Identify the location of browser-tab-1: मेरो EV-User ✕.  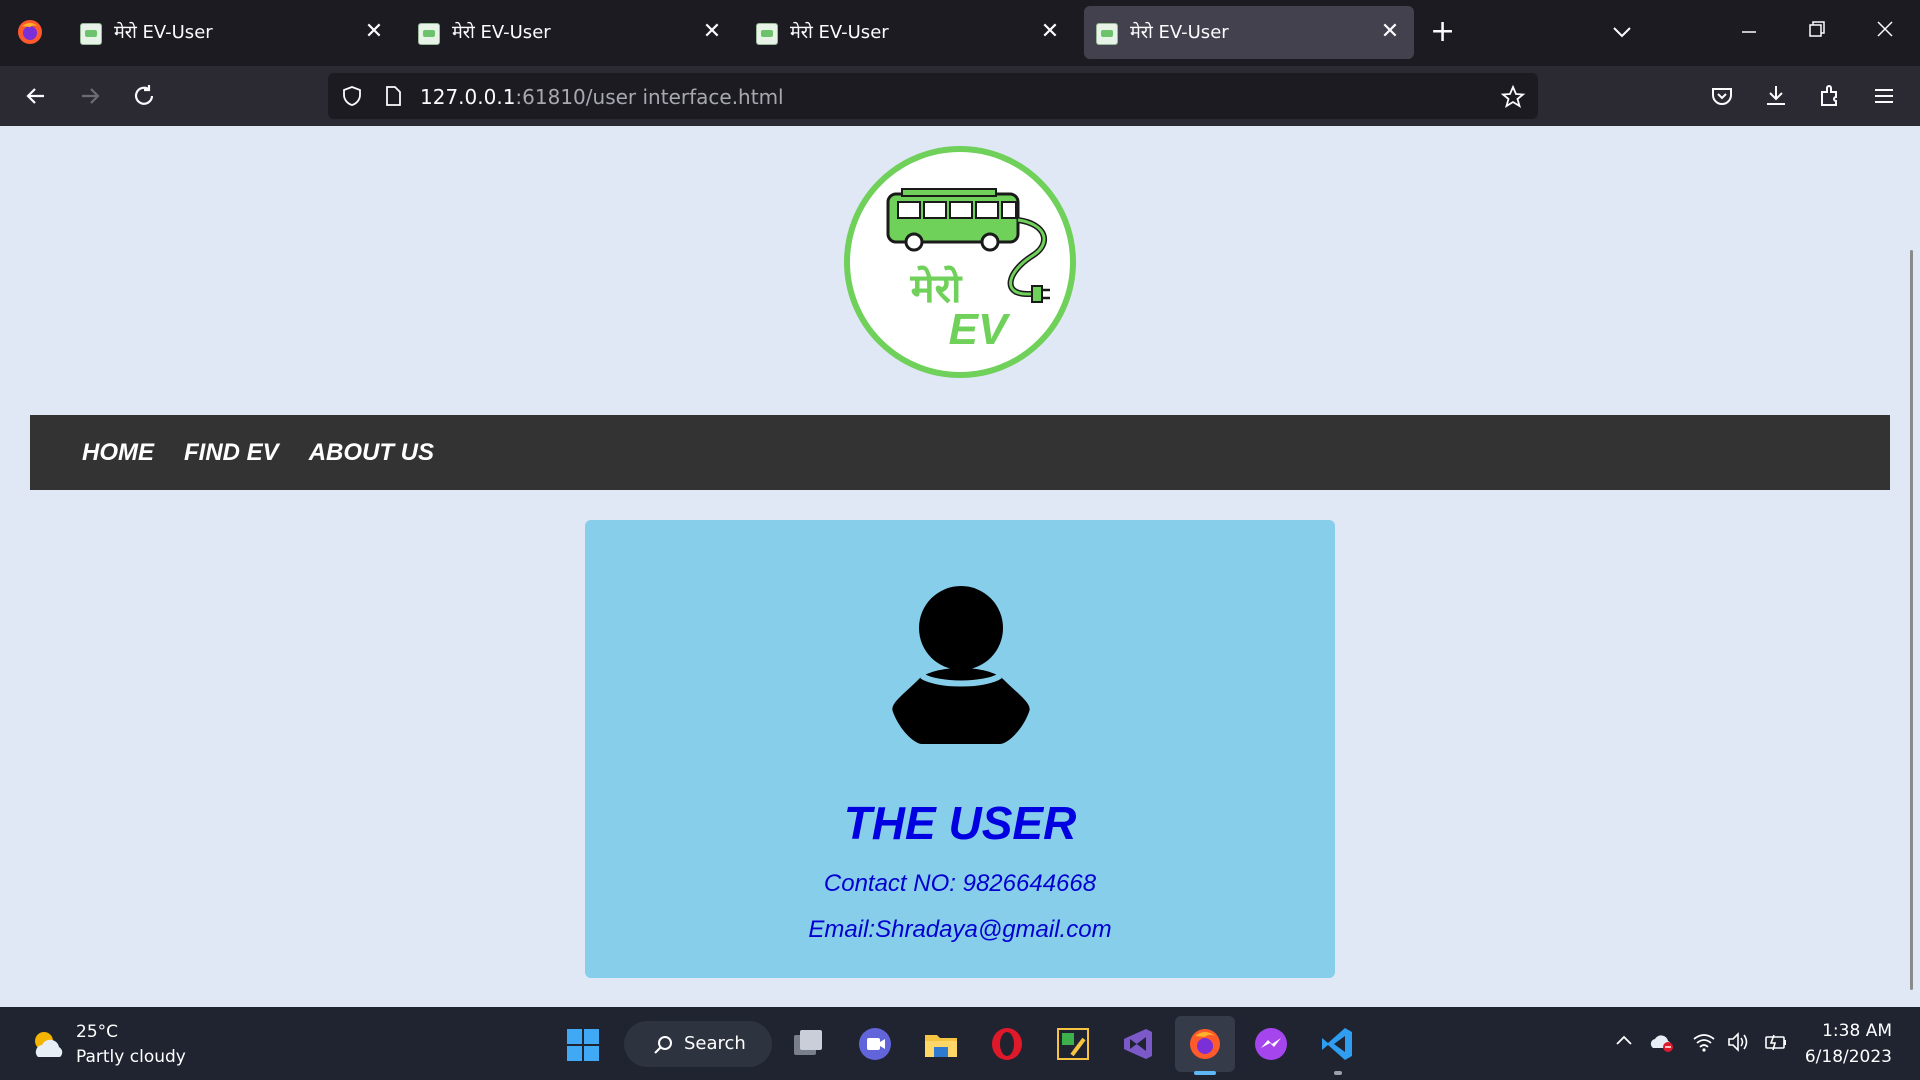
(233, 32).